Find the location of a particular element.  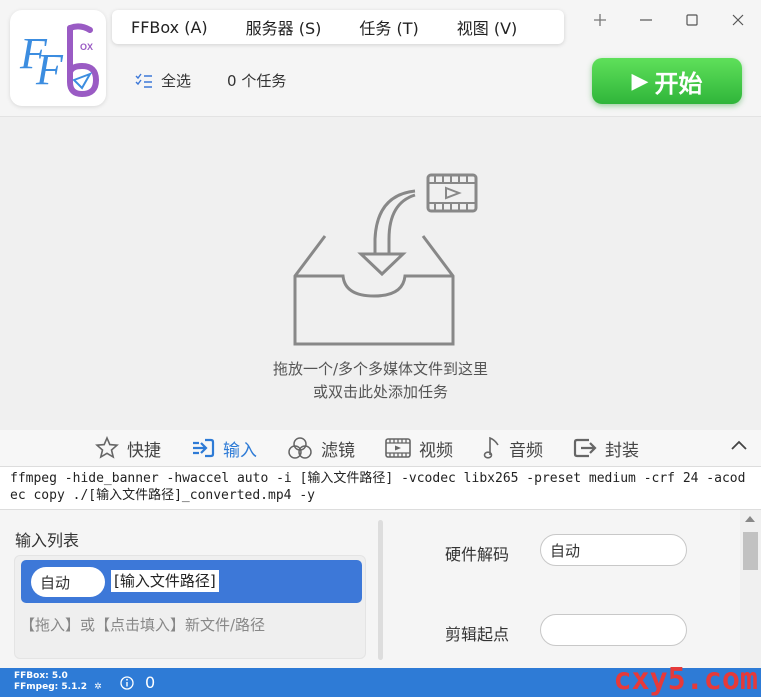

notification-indicator: 0 is located at coordinates (137, 682).